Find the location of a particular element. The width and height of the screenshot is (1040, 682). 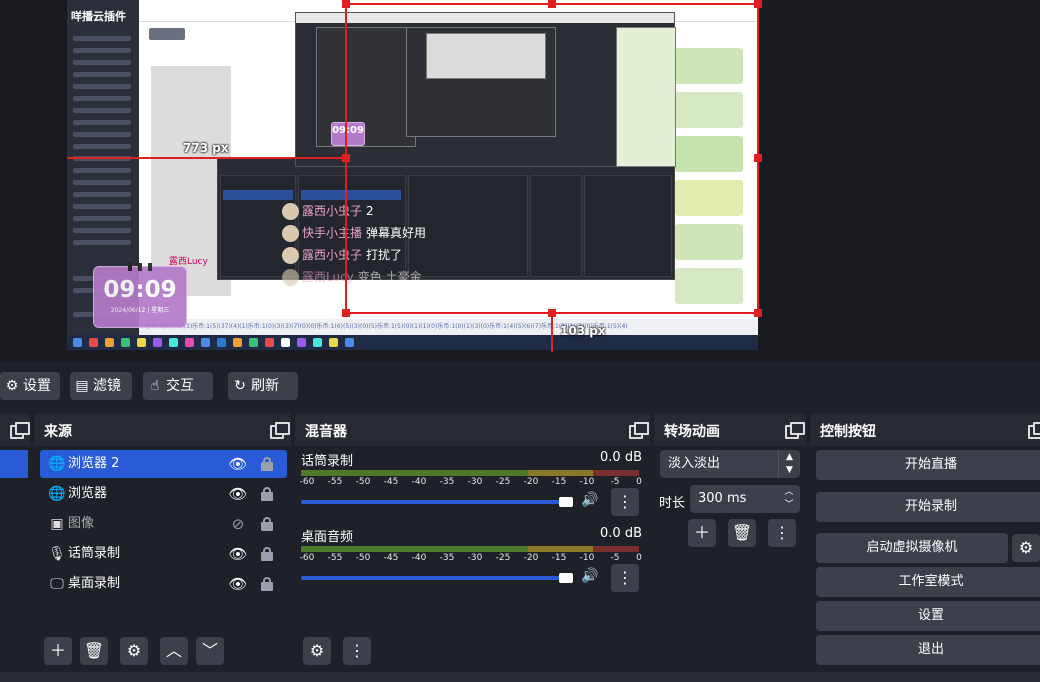

advanced-audio-button: ⚙ is located at coordinates (317, 651).